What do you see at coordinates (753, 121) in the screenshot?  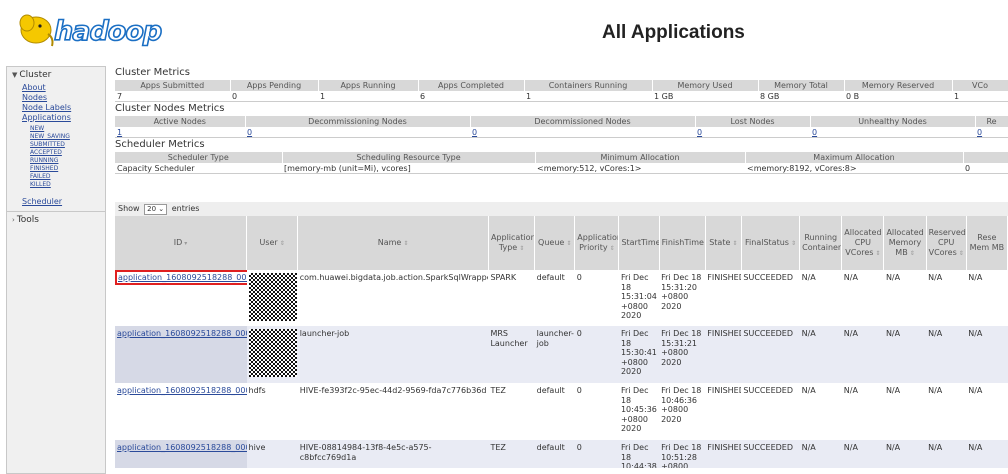 I see `header-lost-nodes: Lost Nodes` at bounding box center [753, 121].